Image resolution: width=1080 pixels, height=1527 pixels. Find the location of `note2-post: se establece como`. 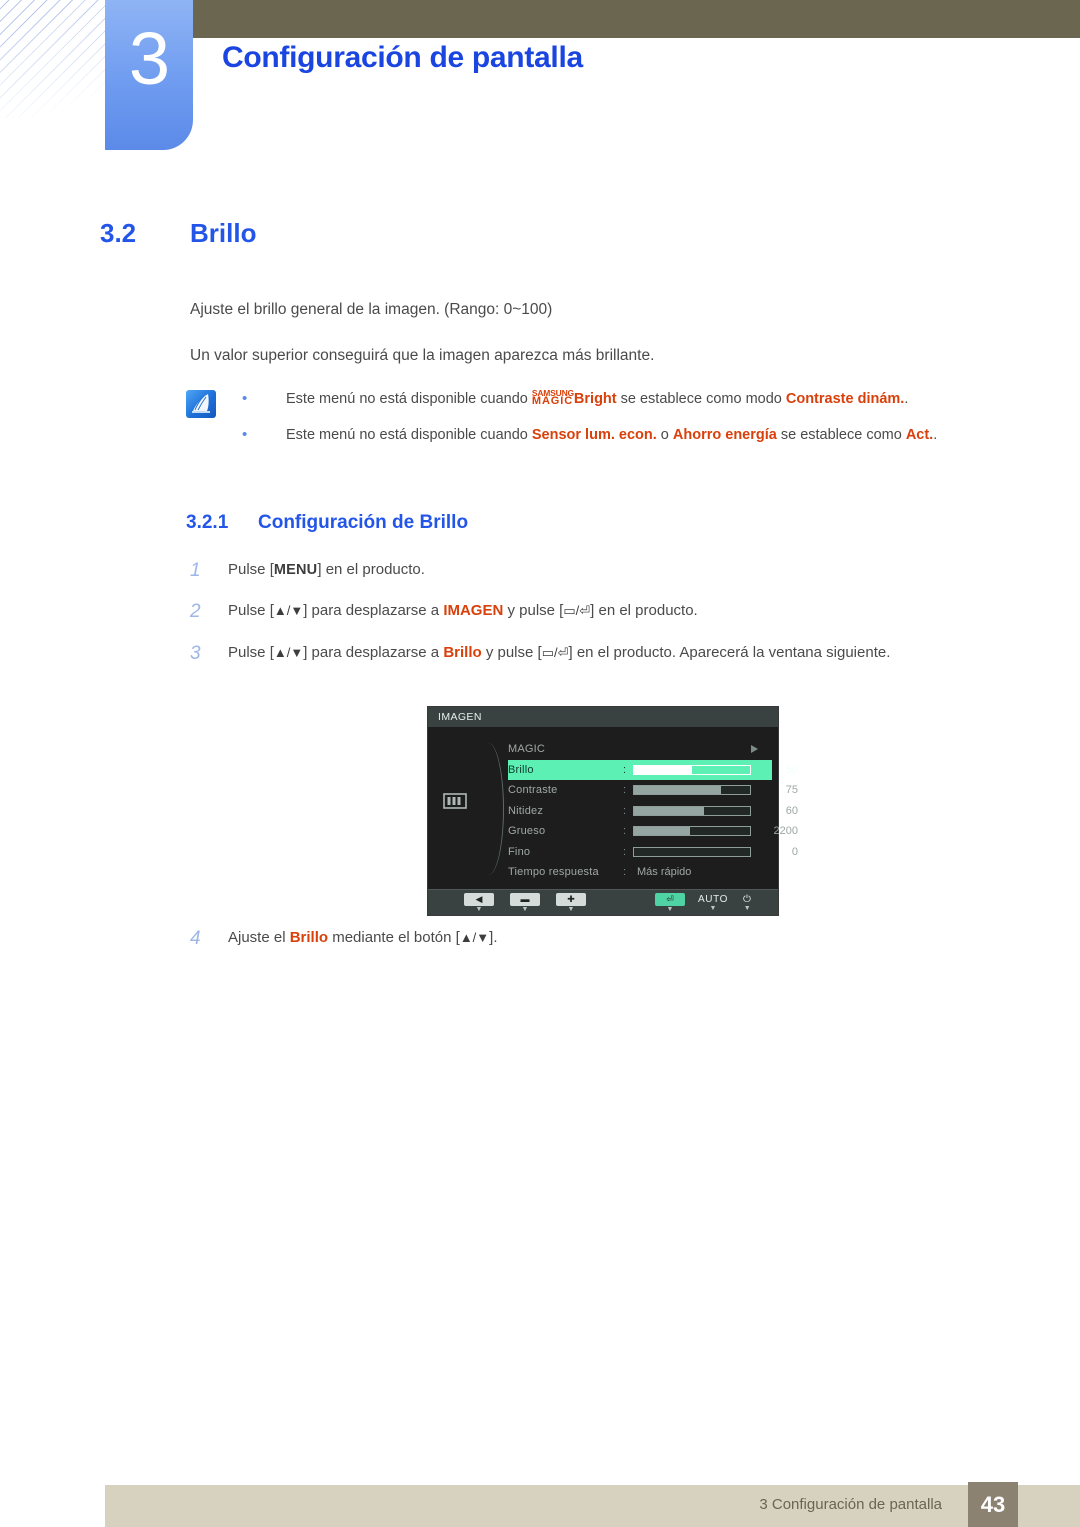

note2-post: se establece como is located at coordinates (841, 435).